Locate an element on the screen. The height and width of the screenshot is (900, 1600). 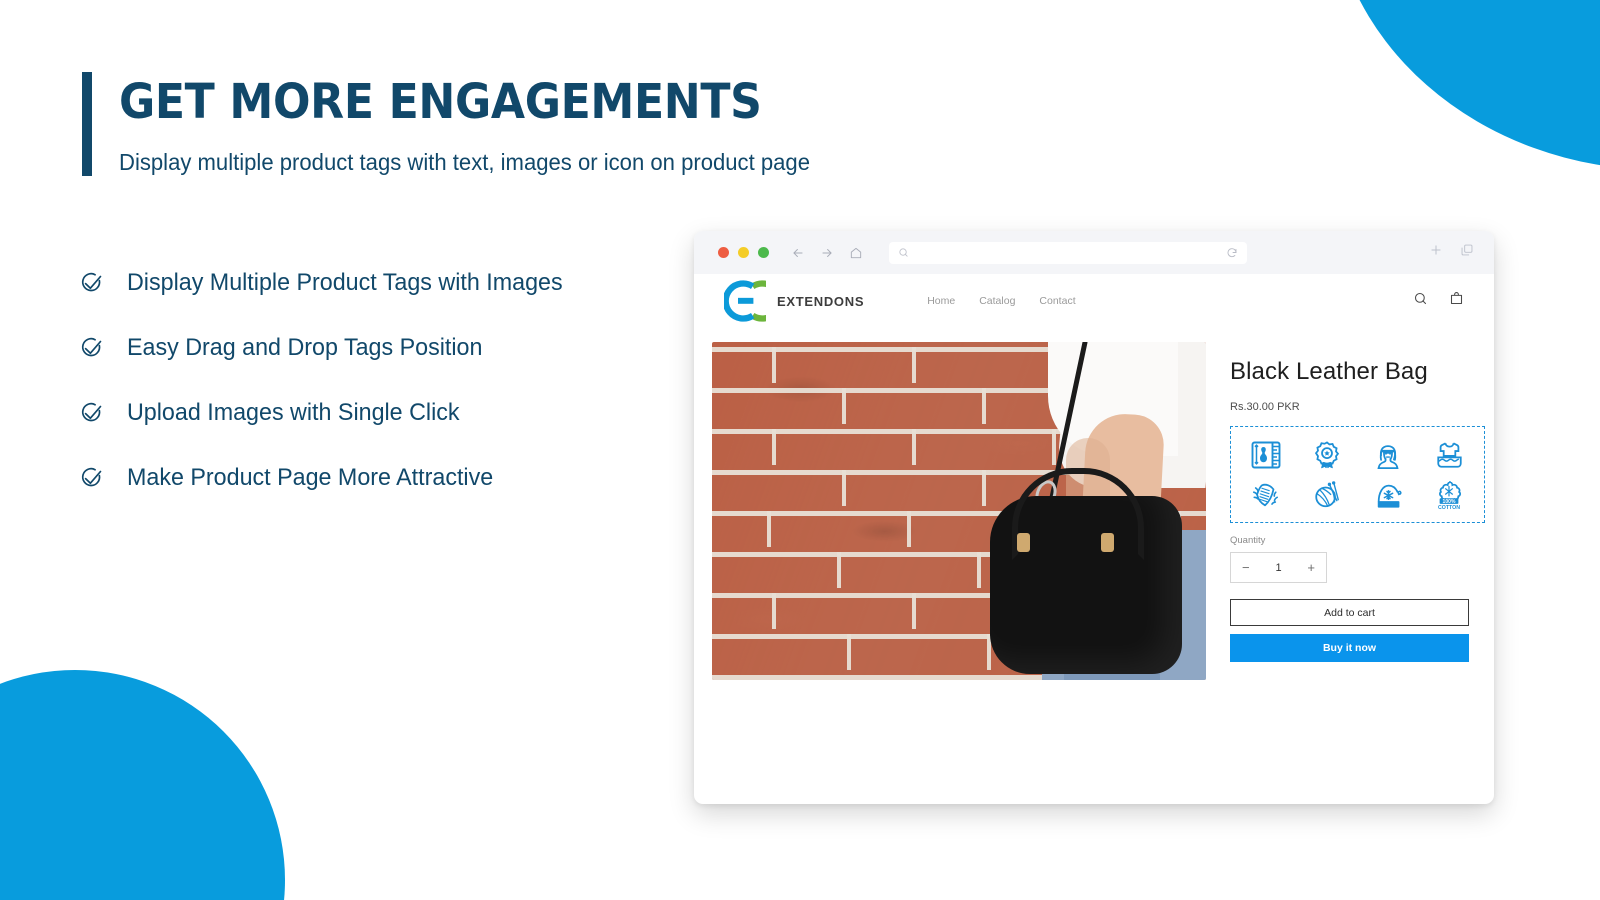
page-title: GET MORE ENGAGEMENTS is located at coordinates (440, 102).